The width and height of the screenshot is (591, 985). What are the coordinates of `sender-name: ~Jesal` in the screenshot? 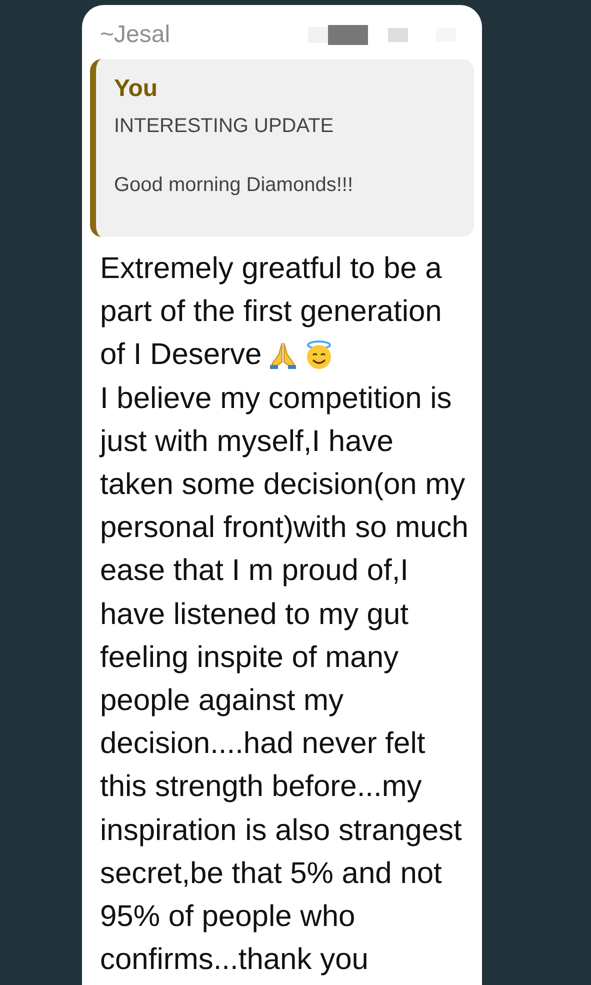 It's located at (135, 35).